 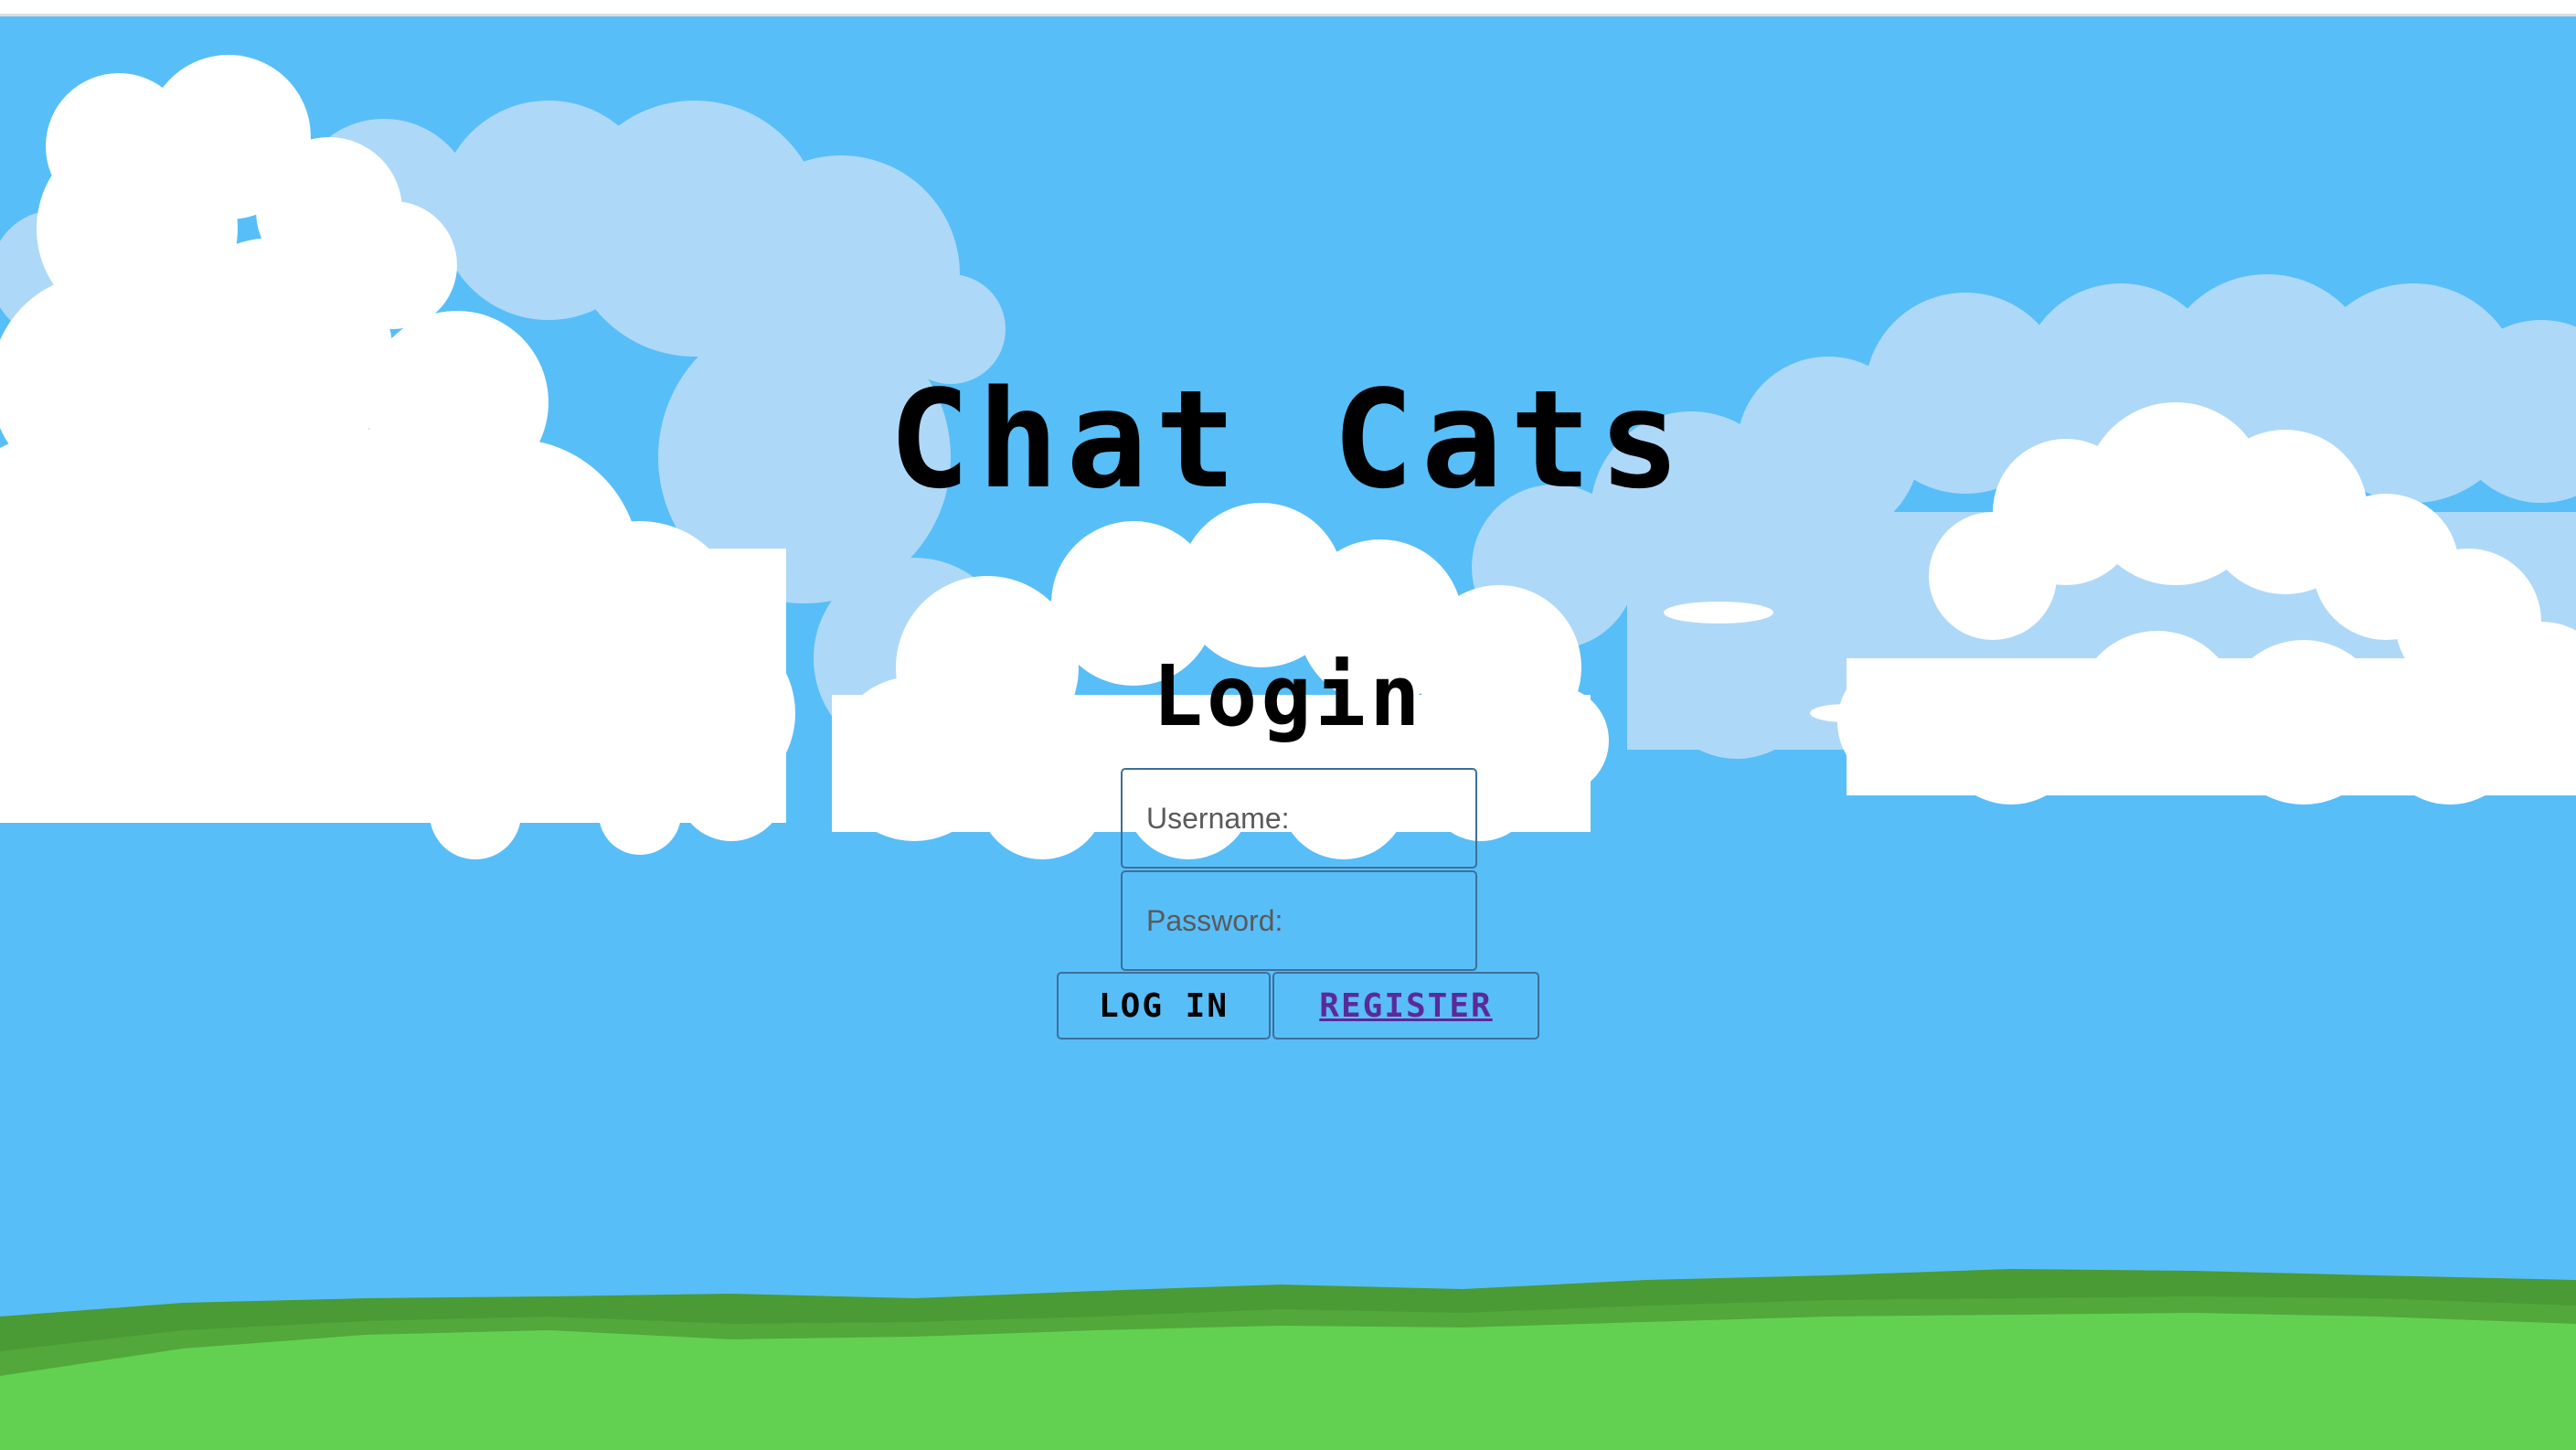 I want to click on login-heading: Login, so click(x=1288, y=696).